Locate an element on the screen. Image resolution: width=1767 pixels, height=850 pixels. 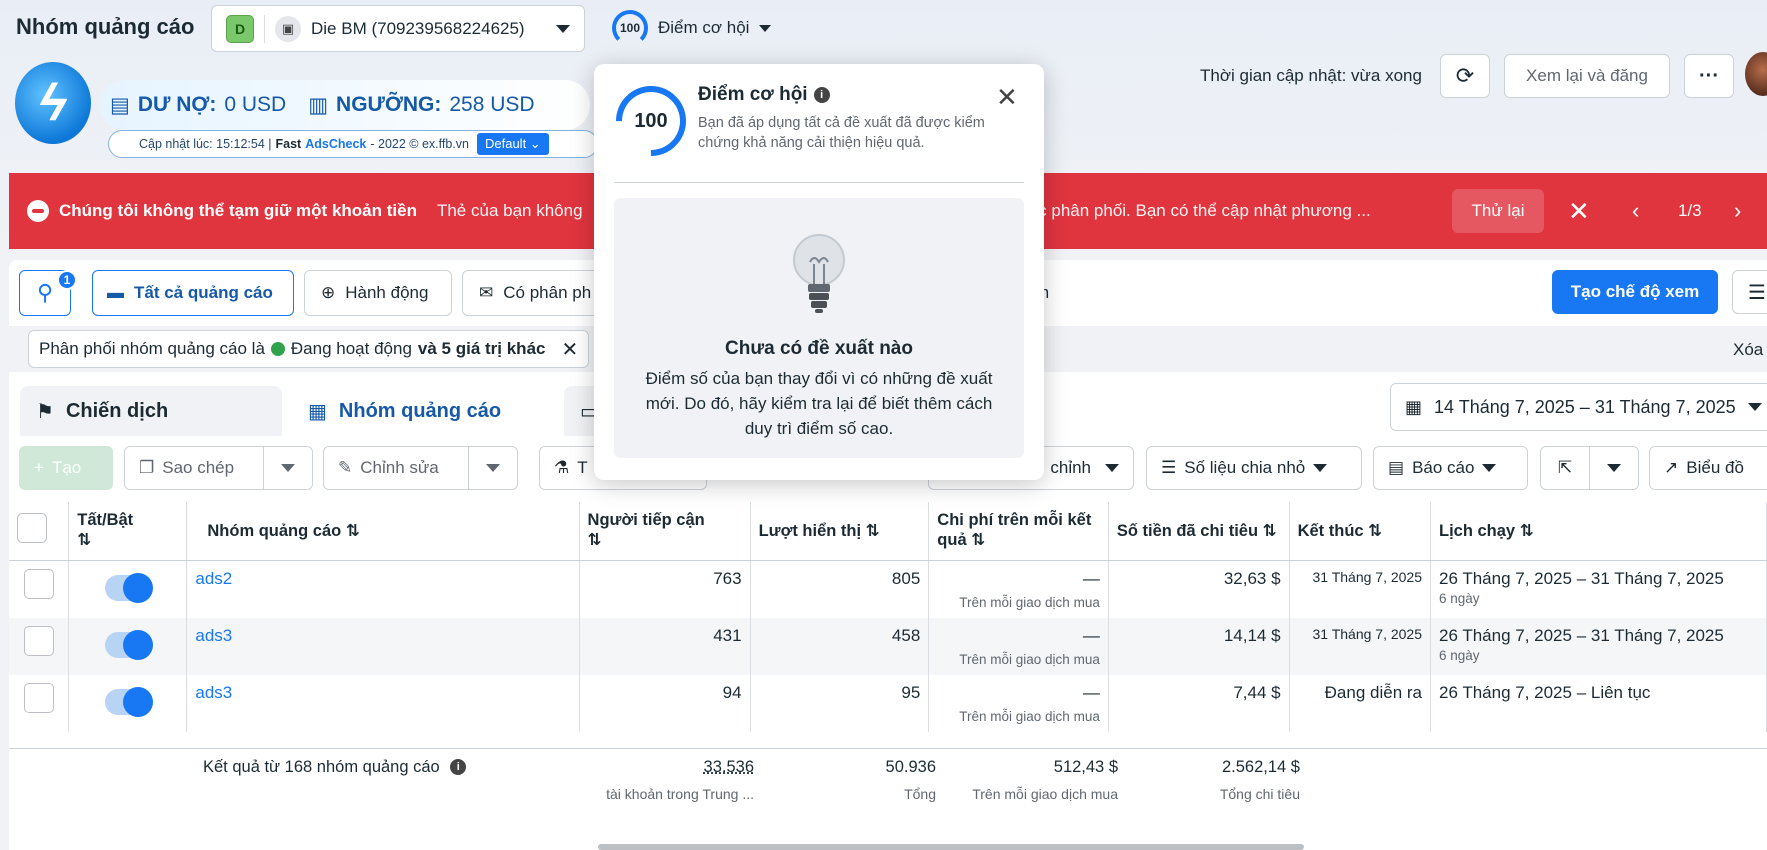
report-icon: ▤ is located at coordinates (1396, 467).